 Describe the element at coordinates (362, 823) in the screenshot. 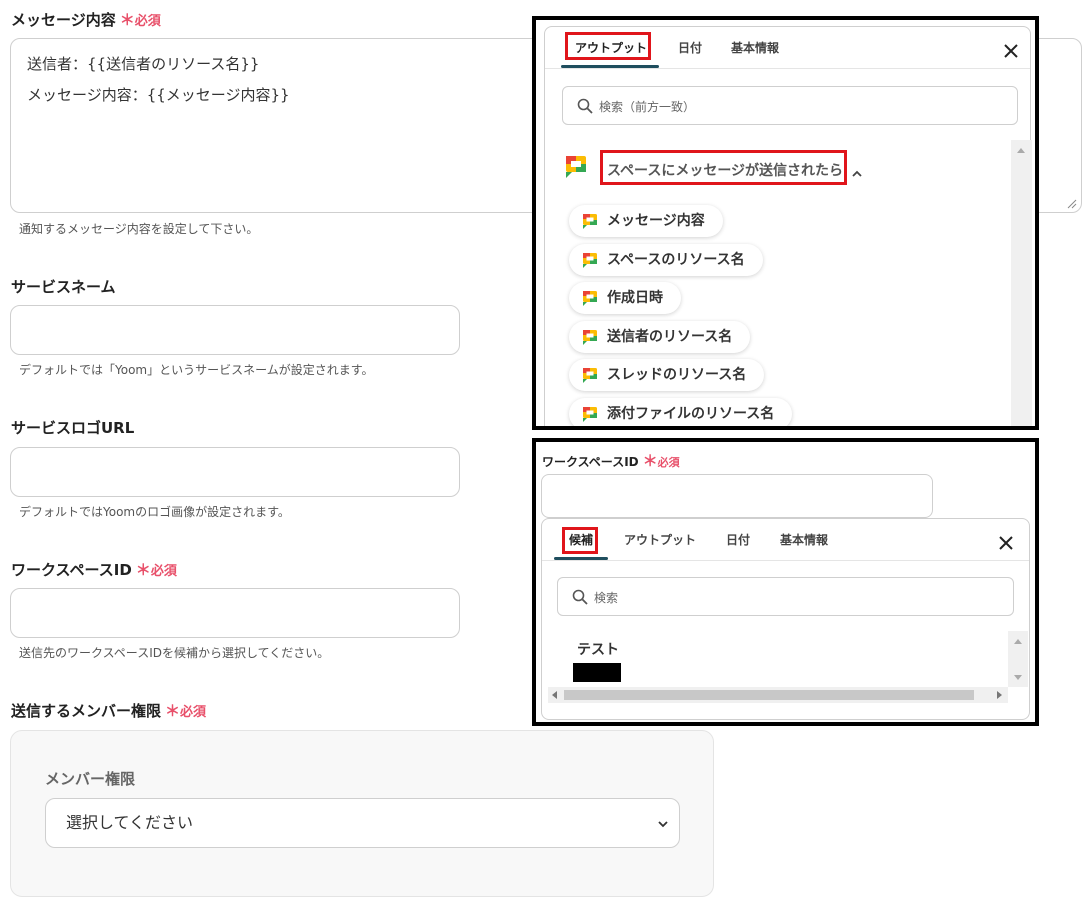

I see `member-permission-select: 選択してください` at that location.